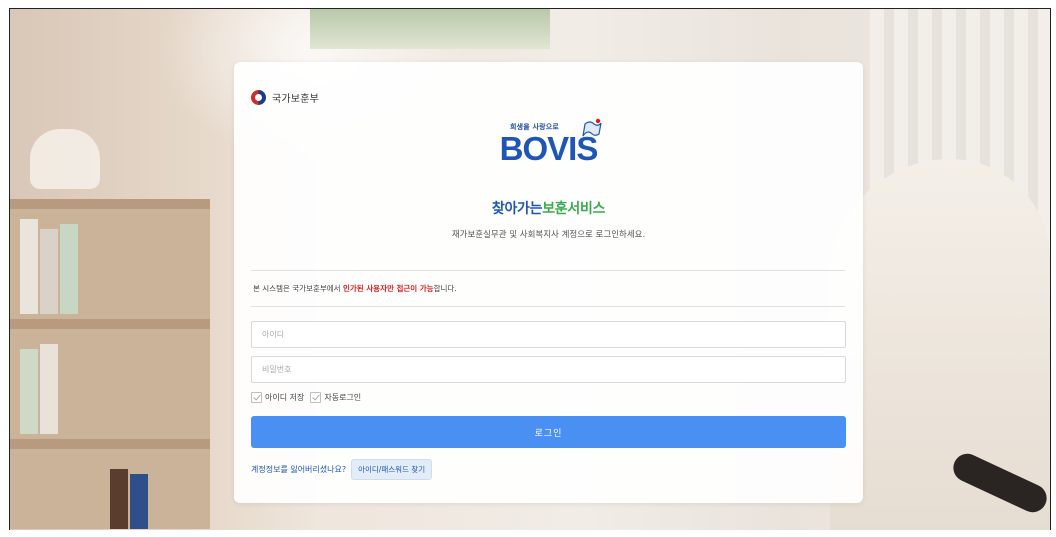 The width and height of the screenshot is (1056, 537). Describe the element at coordinates (306, 397) in the screenshot. I see `login-options: 아이디 저장 자동로그인` at that location.